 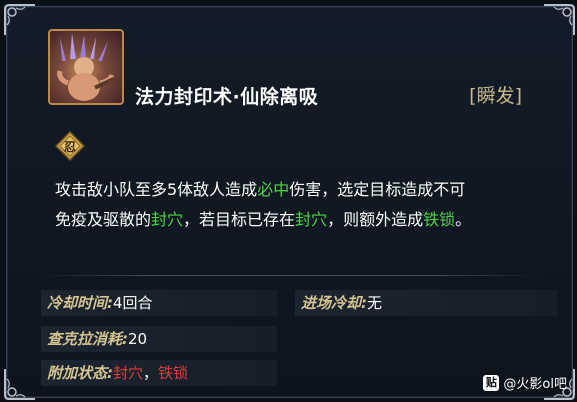 I want to click on seal-emblem-icon: 忍, so click(x=70, y=146).